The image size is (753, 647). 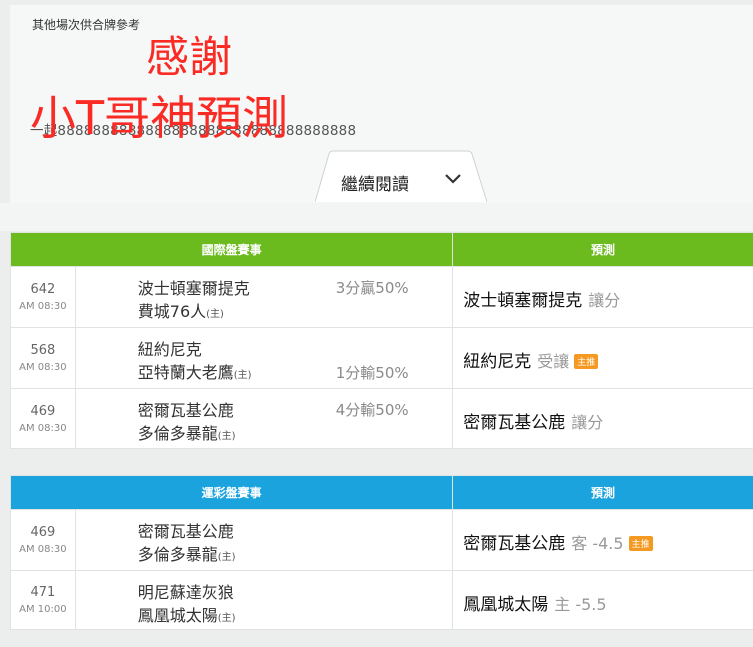 I want to click on home-team-line: 費城76人(主), so click(x=181, y=310).